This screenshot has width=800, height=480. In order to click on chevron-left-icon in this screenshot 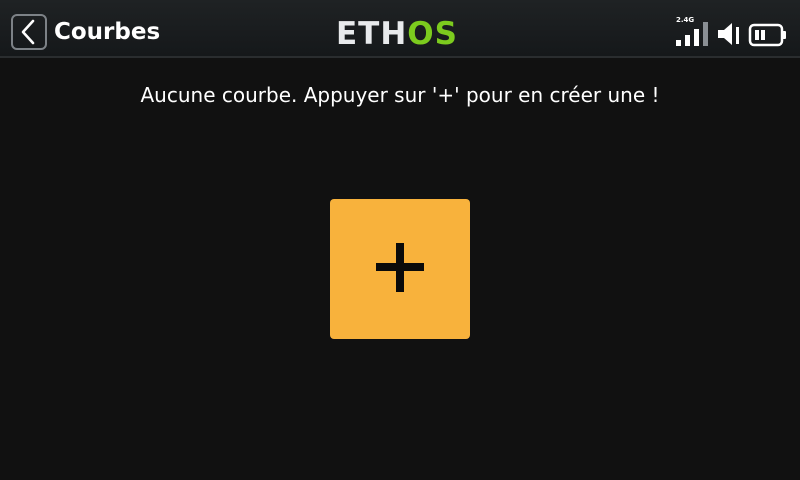, I will do `click(28, 32)`.